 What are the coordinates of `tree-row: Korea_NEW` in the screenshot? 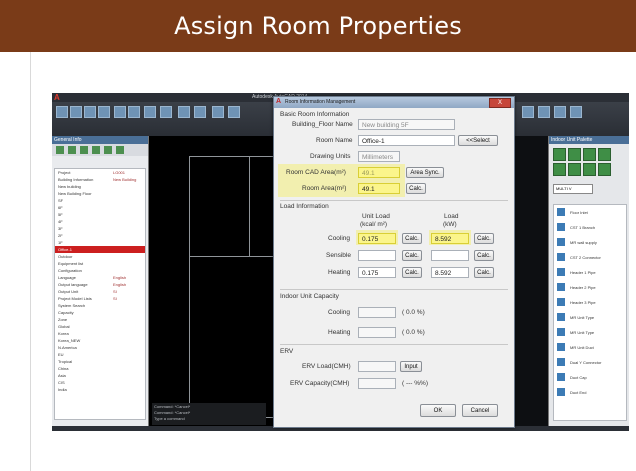 It's located at (100, 340).